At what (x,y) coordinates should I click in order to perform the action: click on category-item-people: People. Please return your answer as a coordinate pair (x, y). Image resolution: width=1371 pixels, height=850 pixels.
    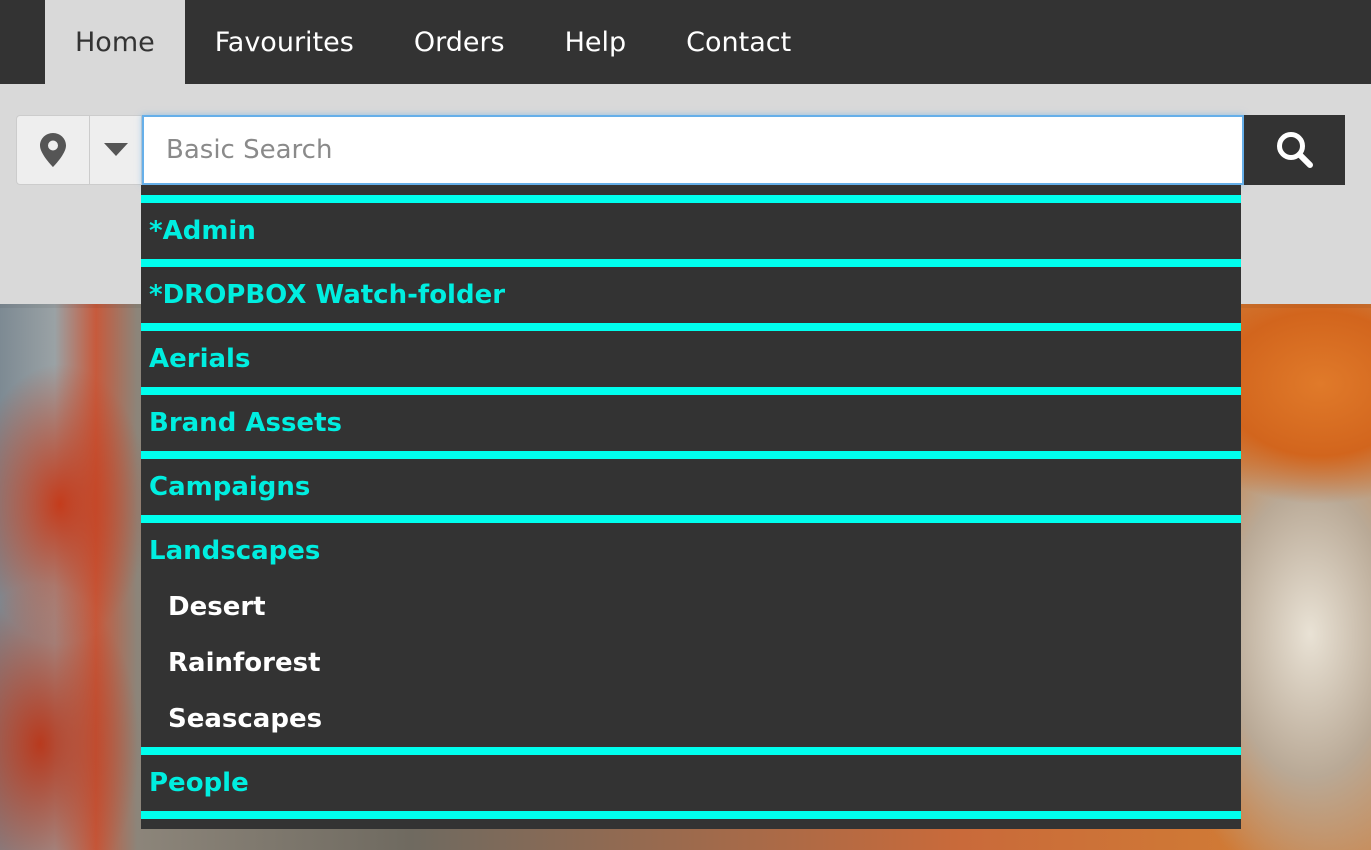
    Looking at the image, I should click on (691, 783).